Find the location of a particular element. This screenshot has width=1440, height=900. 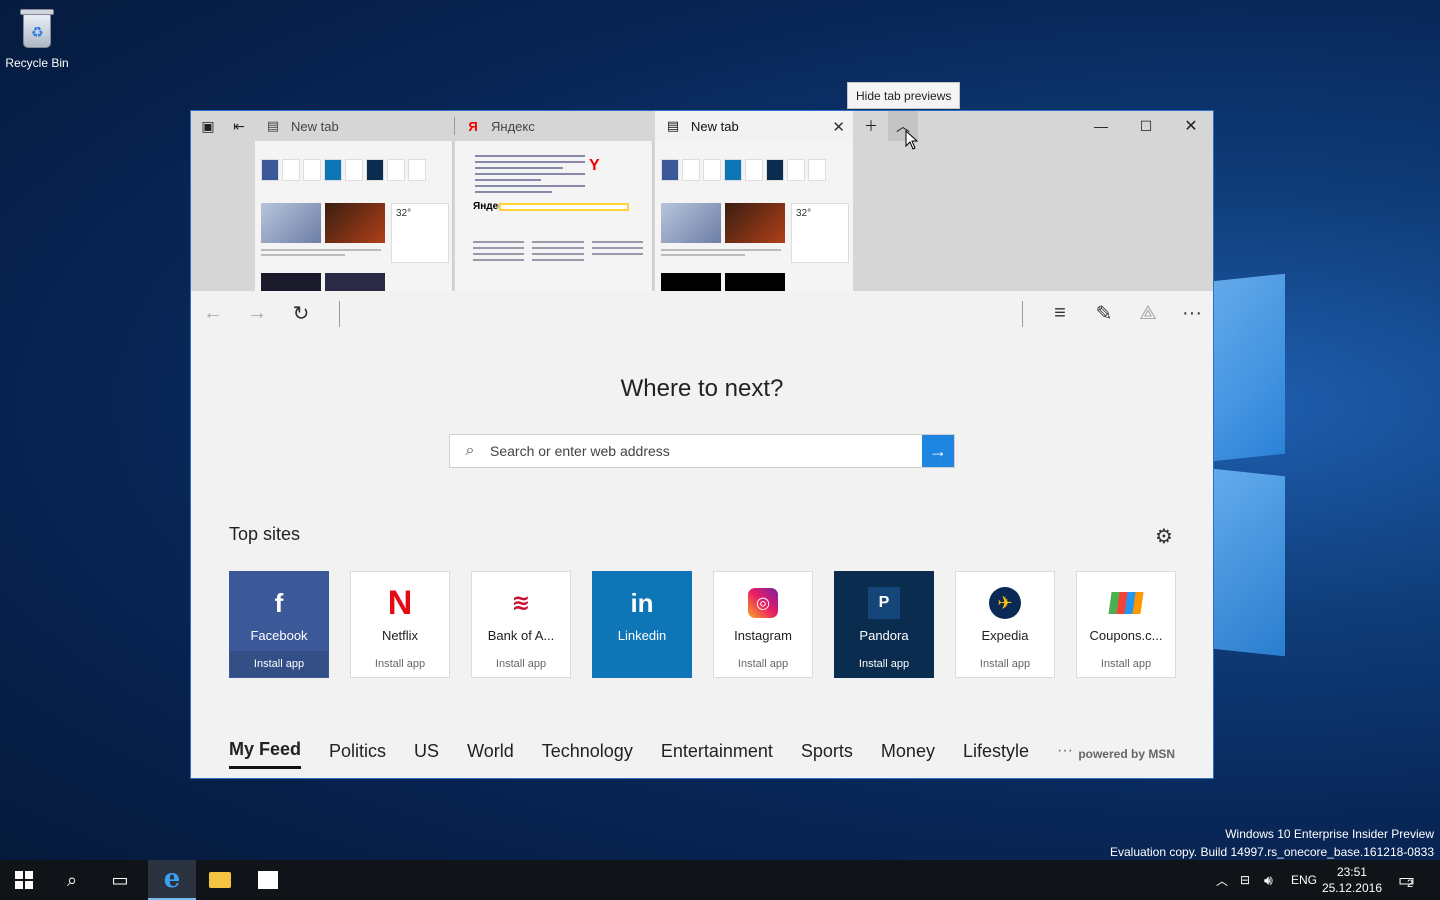

feed-tab-sports: Sports is located at coordinates (827, 754).